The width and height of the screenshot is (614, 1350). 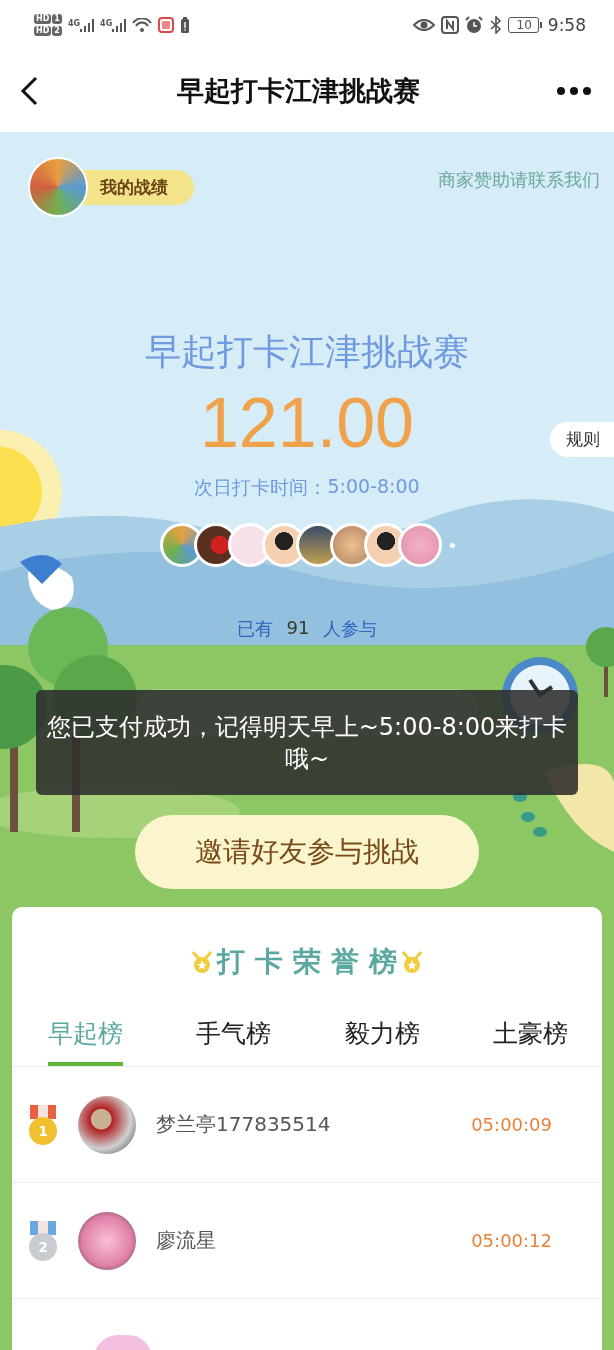 What do you see at coordinates (57, 31) in the screenshot?
I see `sim-slot-number: 2` at bounding box center [57, 31].